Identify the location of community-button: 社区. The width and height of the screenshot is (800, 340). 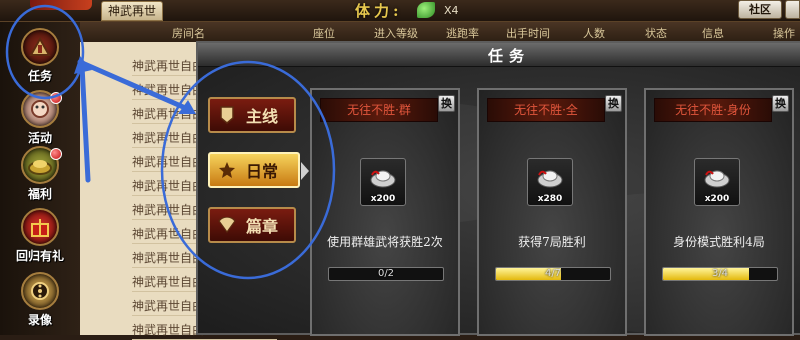
(760, 9).